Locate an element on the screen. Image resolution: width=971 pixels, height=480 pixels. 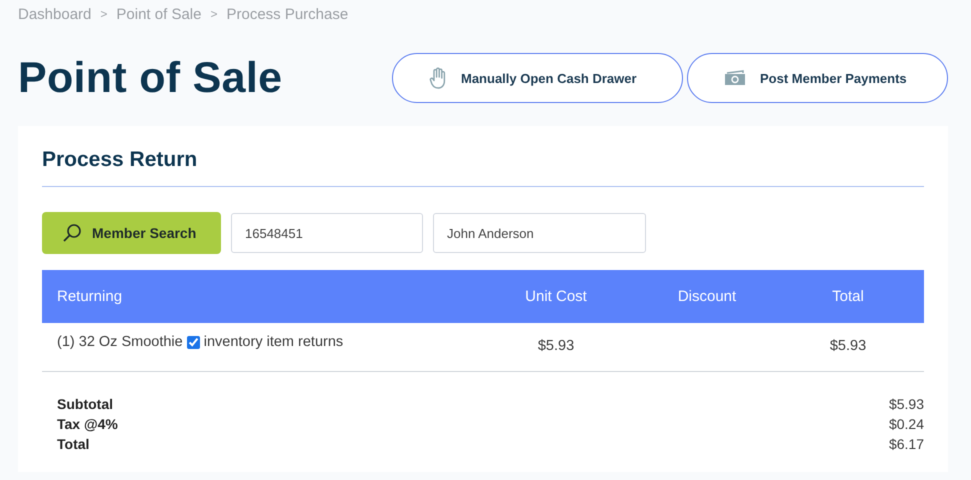
money-icon is located at coordinates (735, 78).